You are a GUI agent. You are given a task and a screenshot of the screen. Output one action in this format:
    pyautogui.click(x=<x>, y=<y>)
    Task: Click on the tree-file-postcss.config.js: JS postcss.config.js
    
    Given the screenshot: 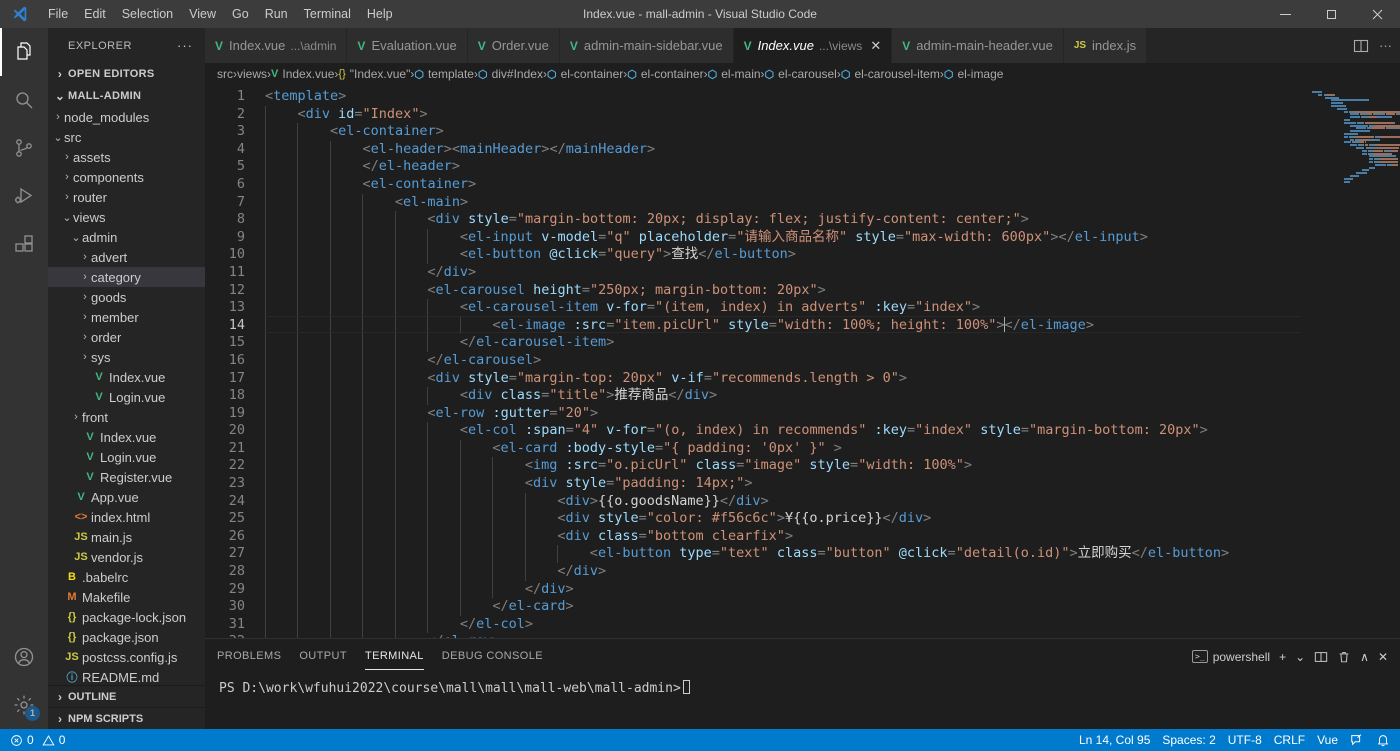 What is the action you would take?
    pyautogui.click(x=126, y=657)
    